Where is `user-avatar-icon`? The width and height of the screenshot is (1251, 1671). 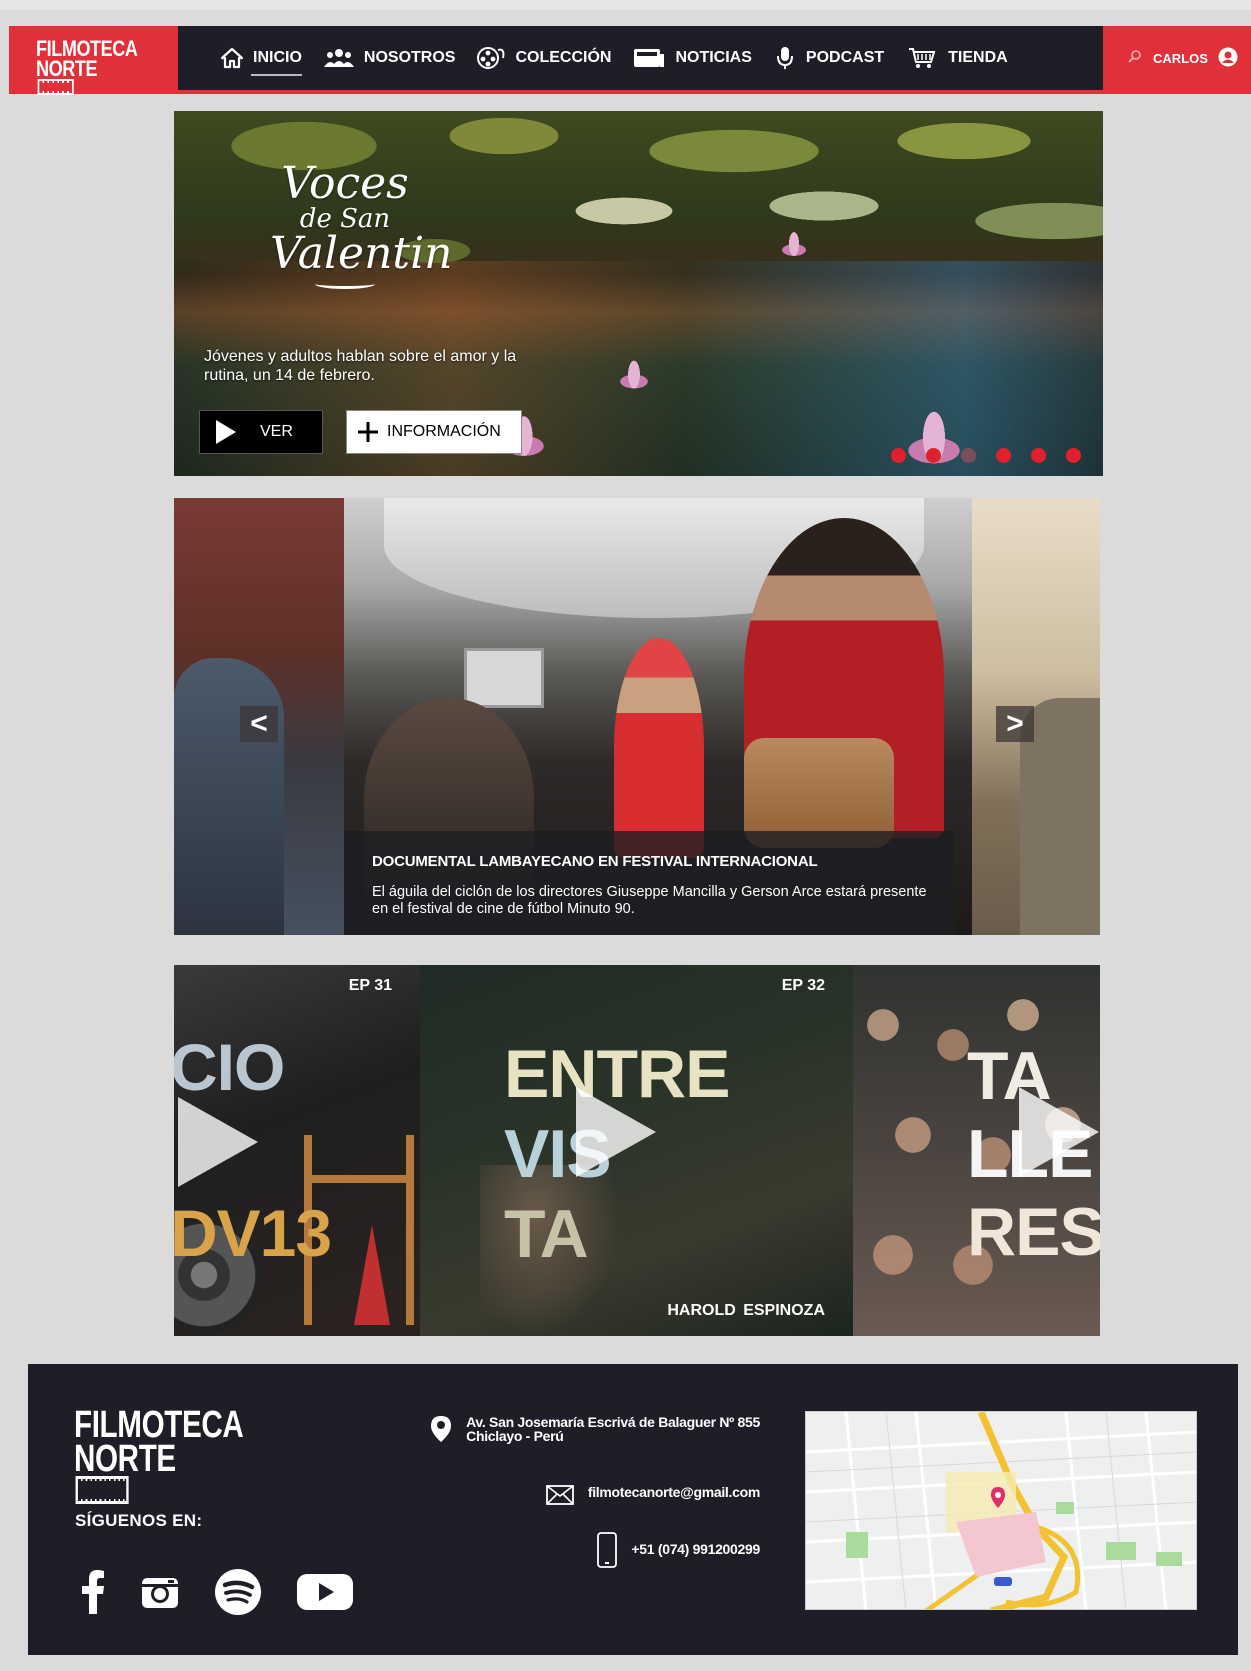 user-avatar-icon is located at coordinates (1228, 58).